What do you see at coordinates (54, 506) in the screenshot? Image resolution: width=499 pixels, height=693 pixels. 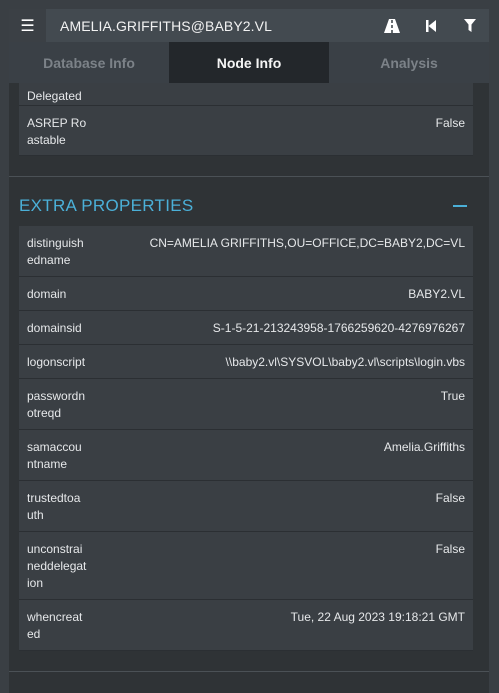 I see `property-key: trustedtoauth` at bounding box center [54, 506].